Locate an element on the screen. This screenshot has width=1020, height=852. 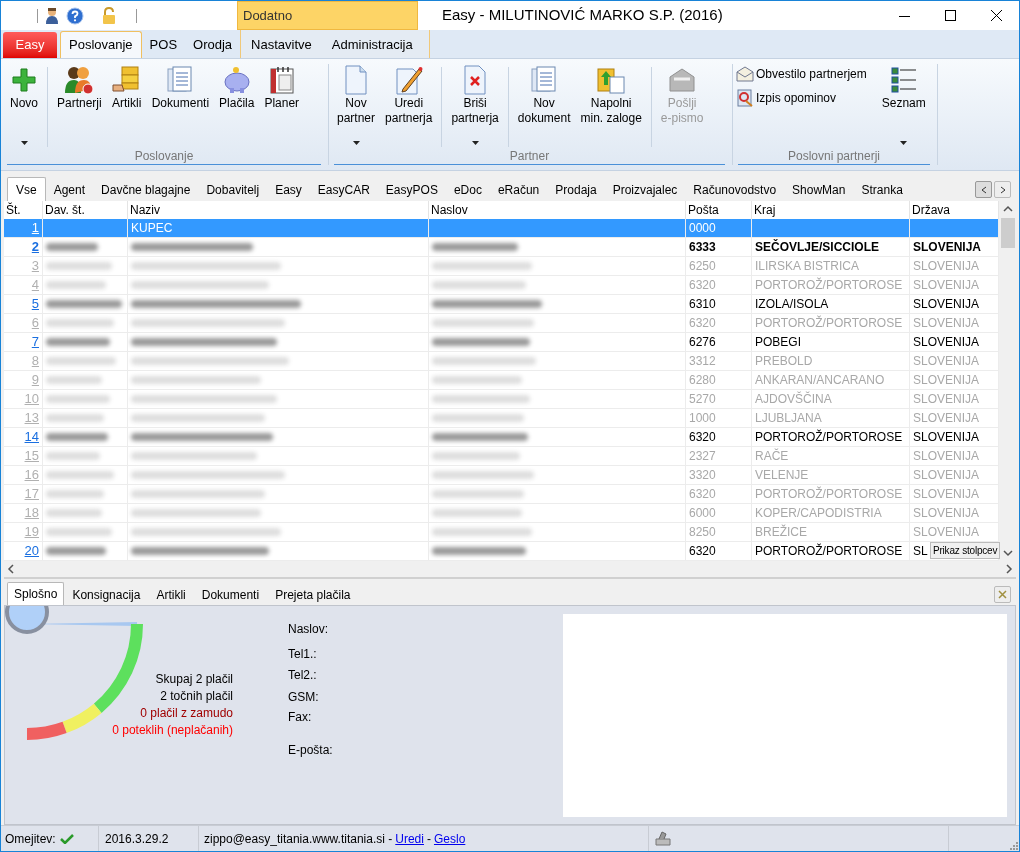
group-label: Poslovanje is located at coordinates (164, 156).